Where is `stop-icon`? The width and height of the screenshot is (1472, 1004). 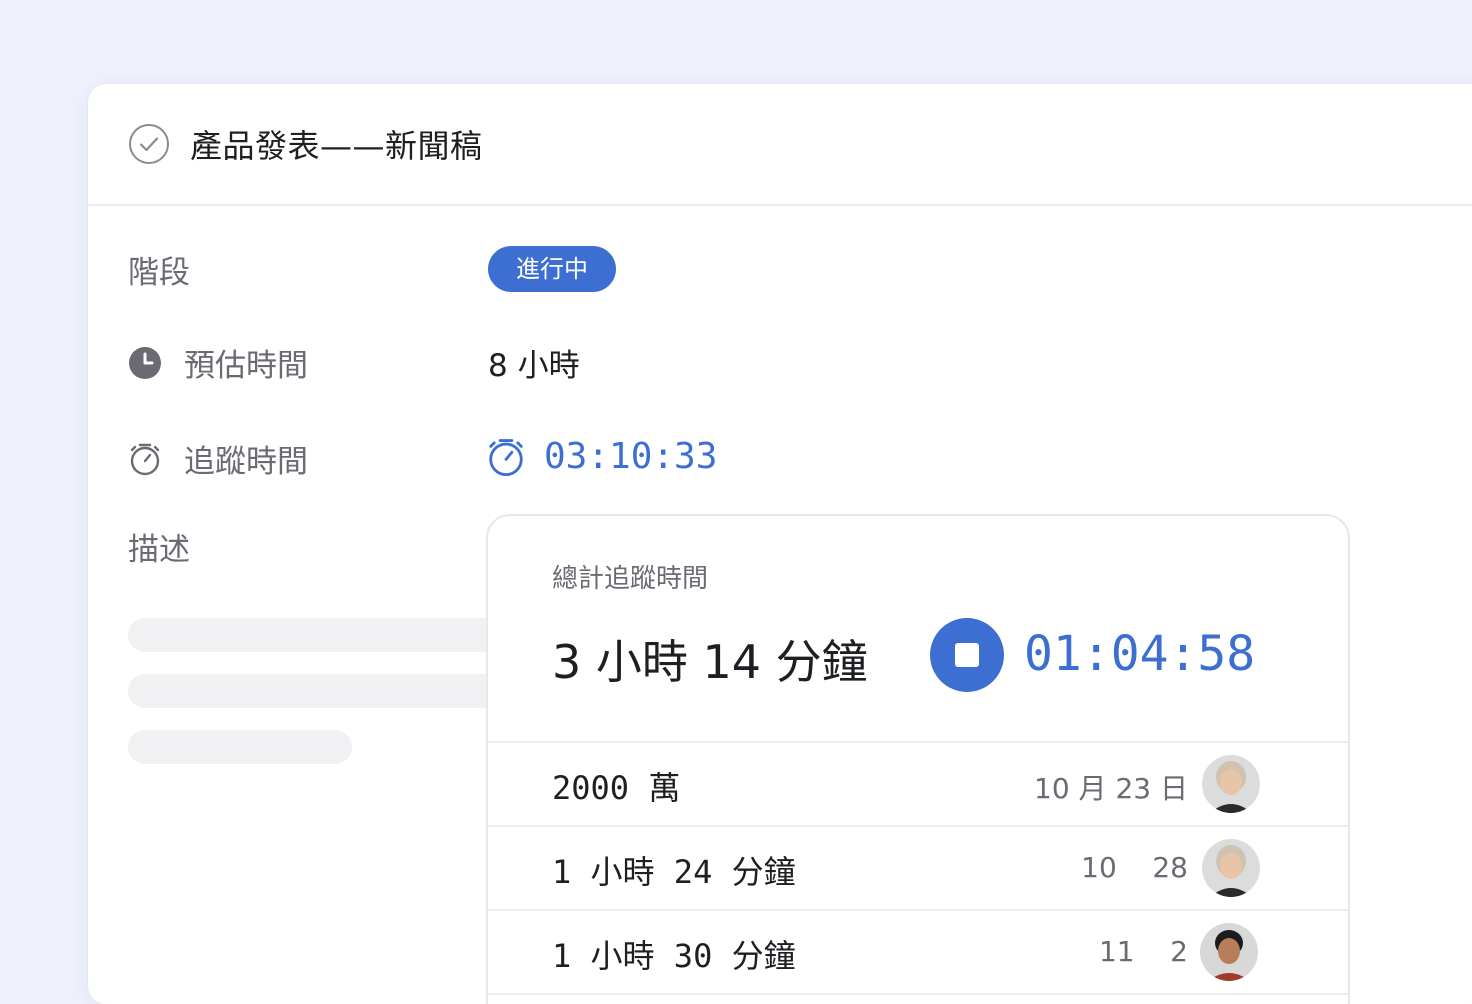
stop-icon is located at coordinates (967, 655).